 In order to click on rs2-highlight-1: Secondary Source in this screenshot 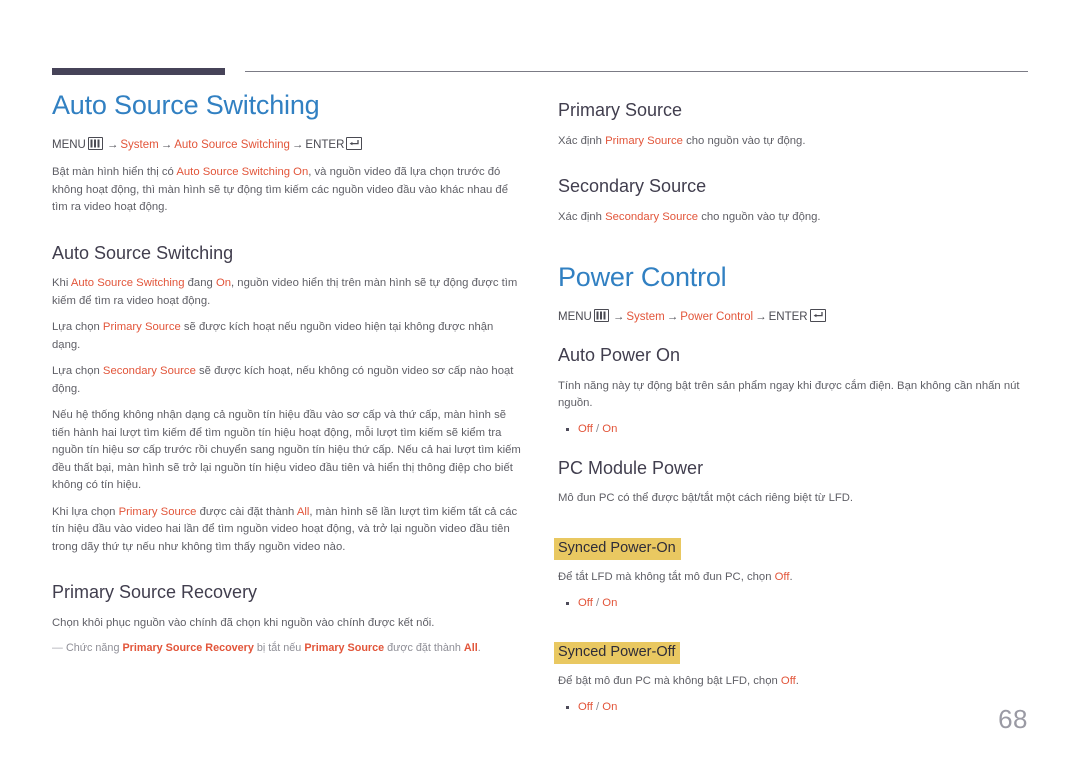, I will do `click(652, 216)`.